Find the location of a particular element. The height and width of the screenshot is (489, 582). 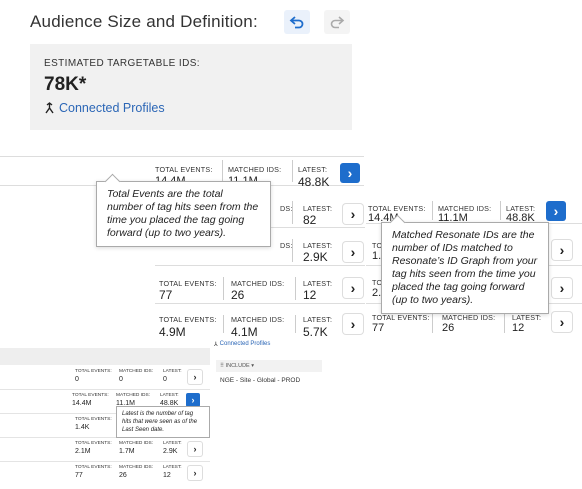

connected-profiles-link: Connected Profiles is located at coordinates (104, 108).